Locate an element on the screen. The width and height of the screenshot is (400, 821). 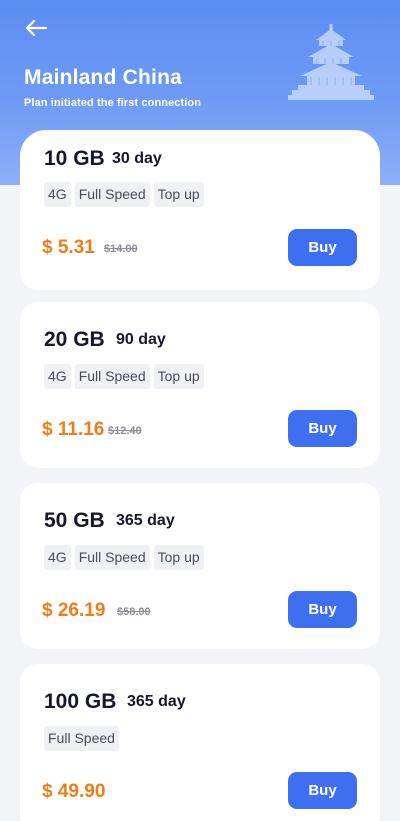
plan-duration: 90 day is located at coordinates (141, 339).